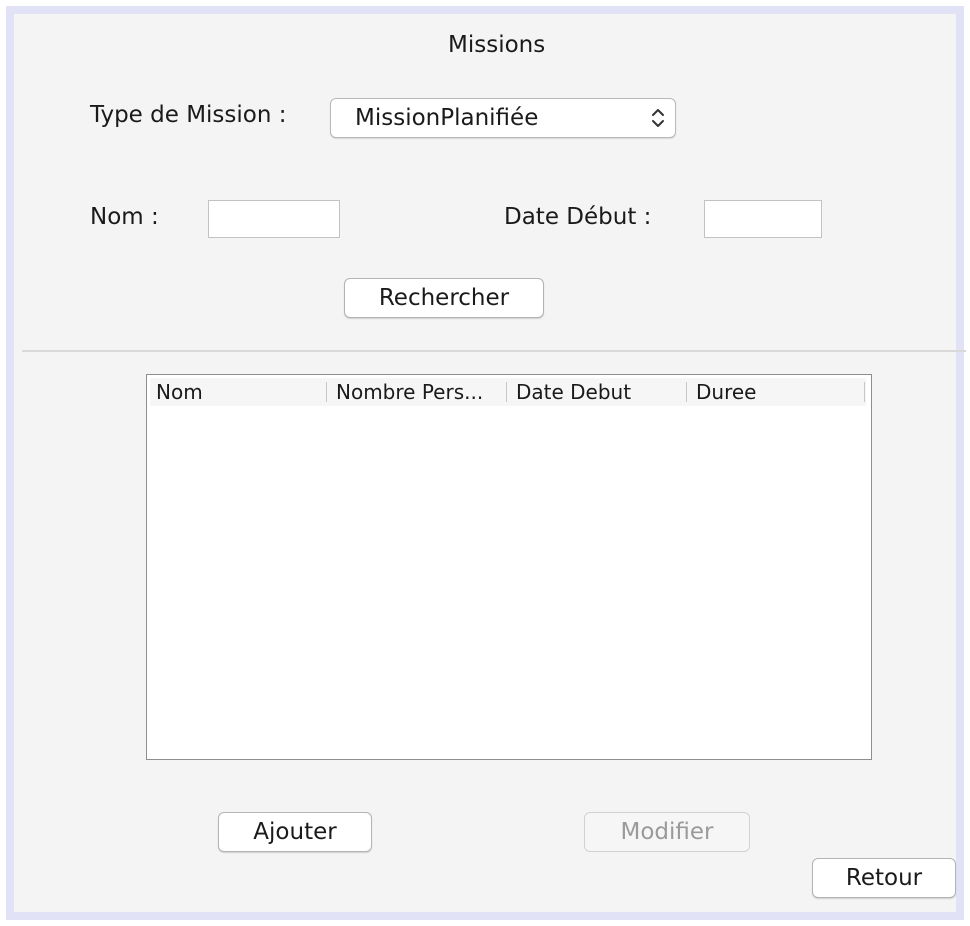 This screenshot has width=970, height=926. What do you see at coordinates (295, 832) in the screenshot?
I see `add-button: Ajouter` at bounding box center [295, 832].